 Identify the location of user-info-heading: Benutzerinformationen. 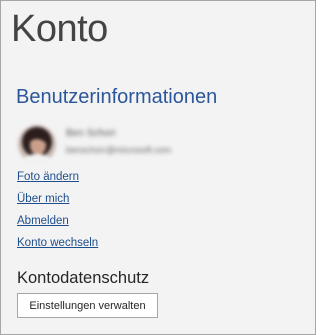
(117, 97).